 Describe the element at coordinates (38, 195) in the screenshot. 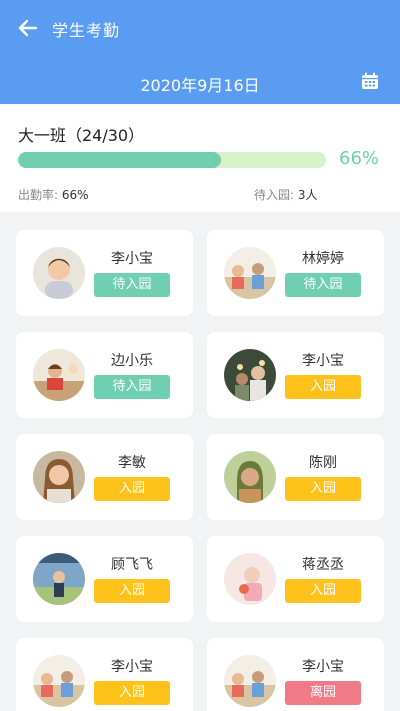

I see `attendance-rate-label: 出勤率:` at that location.